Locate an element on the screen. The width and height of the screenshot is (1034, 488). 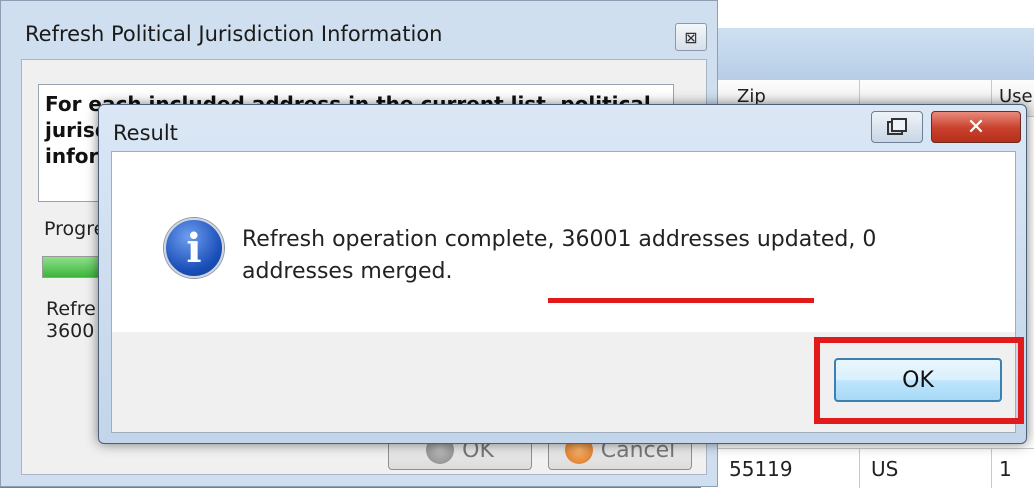
dialog-close-button: ✕ is located at coordinates (976, 127).